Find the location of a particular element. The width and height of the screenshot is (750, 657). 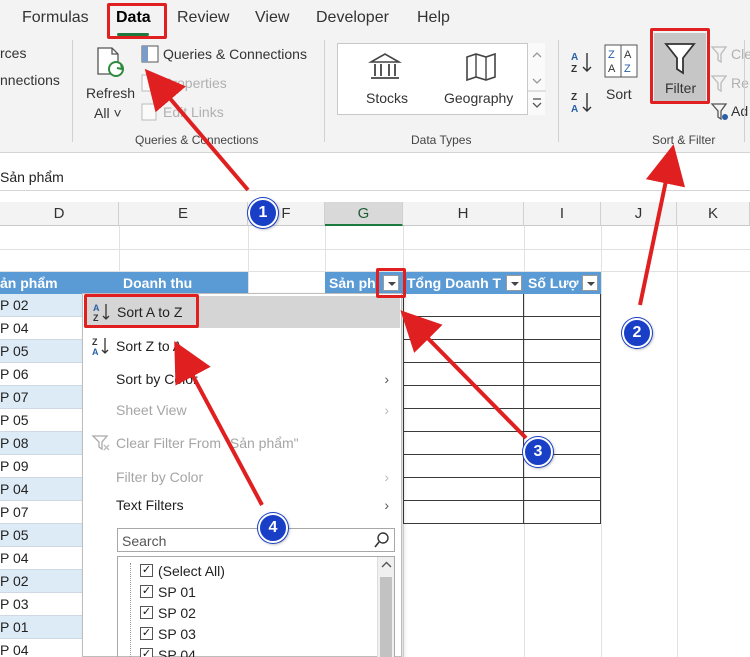

list-item: ✓ SP 03 is located at coordinates (168, 634).